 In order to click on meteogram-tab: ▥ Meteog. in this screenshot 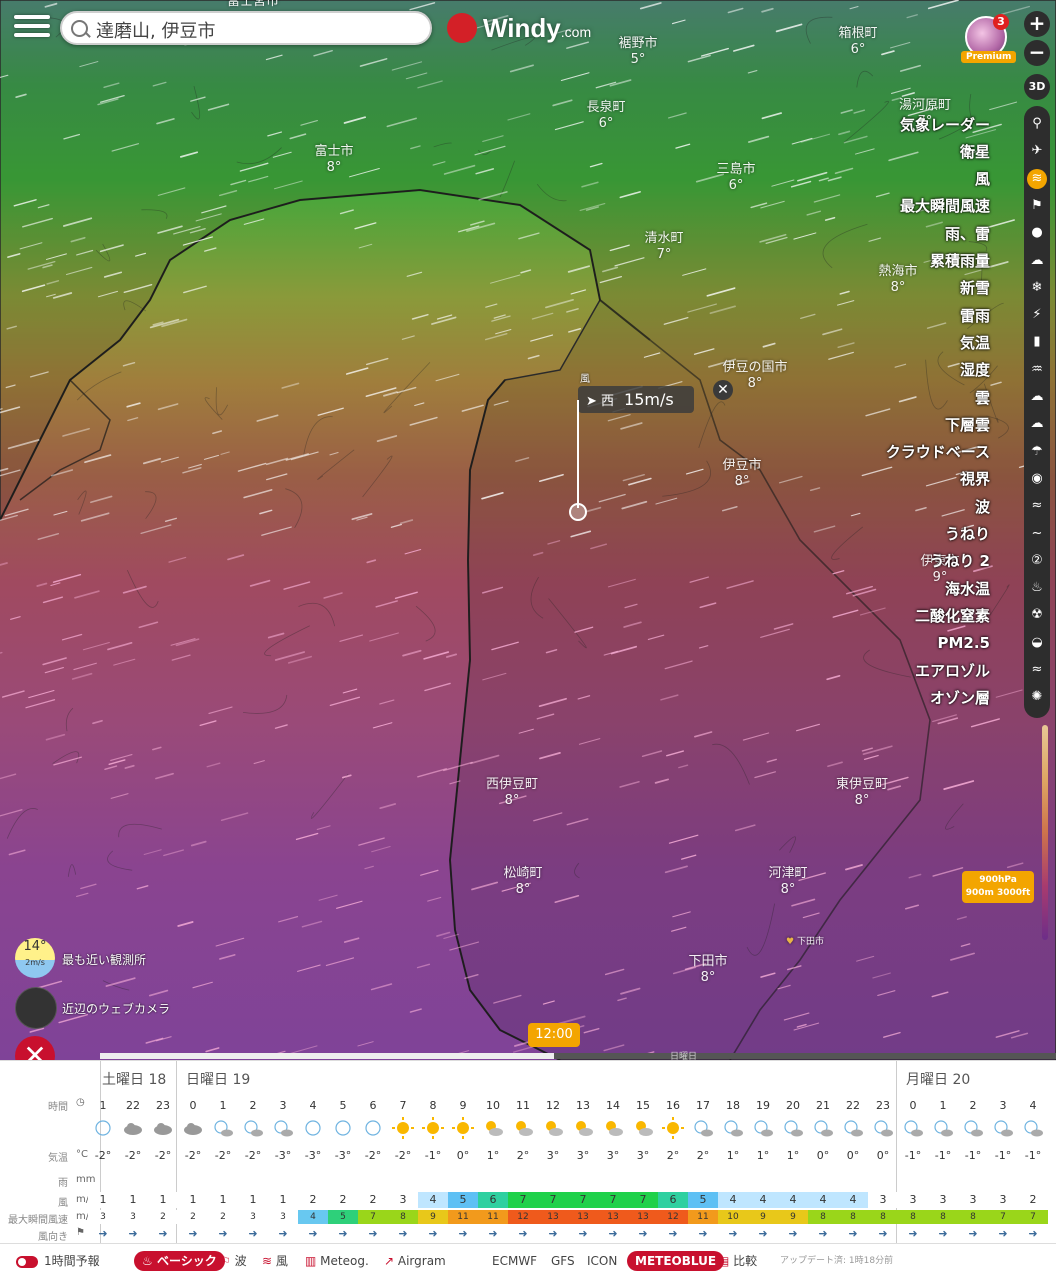, I will do `click(337, 1261)`.